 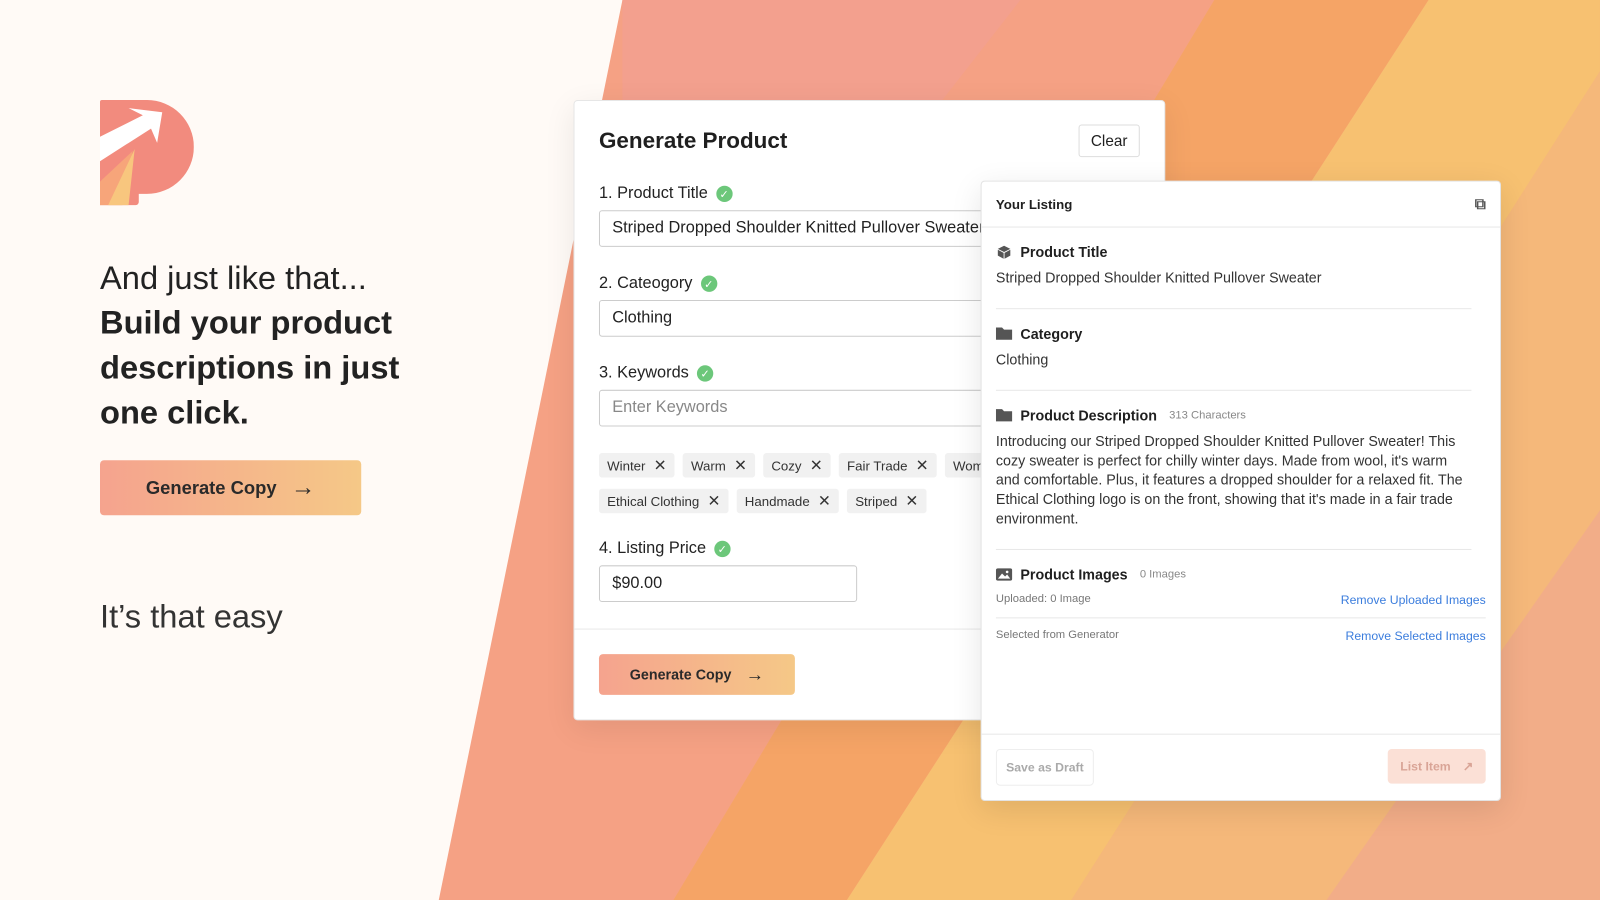 I want to click on generate-copy-button: Generate Copy →, so click(x=696, y=674).